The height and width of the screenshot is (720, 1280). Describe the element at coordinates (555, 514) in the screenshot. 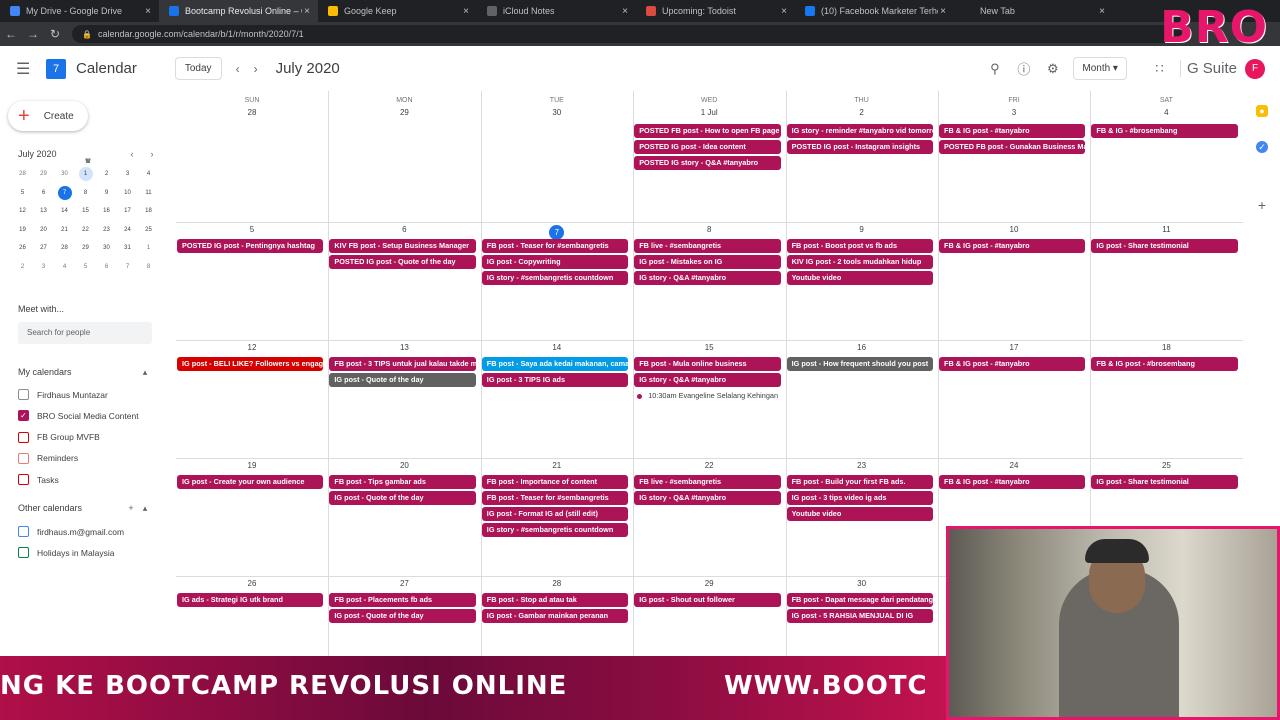

I see `event-chip: IG post - Format IG ad (still edit)` at that location.